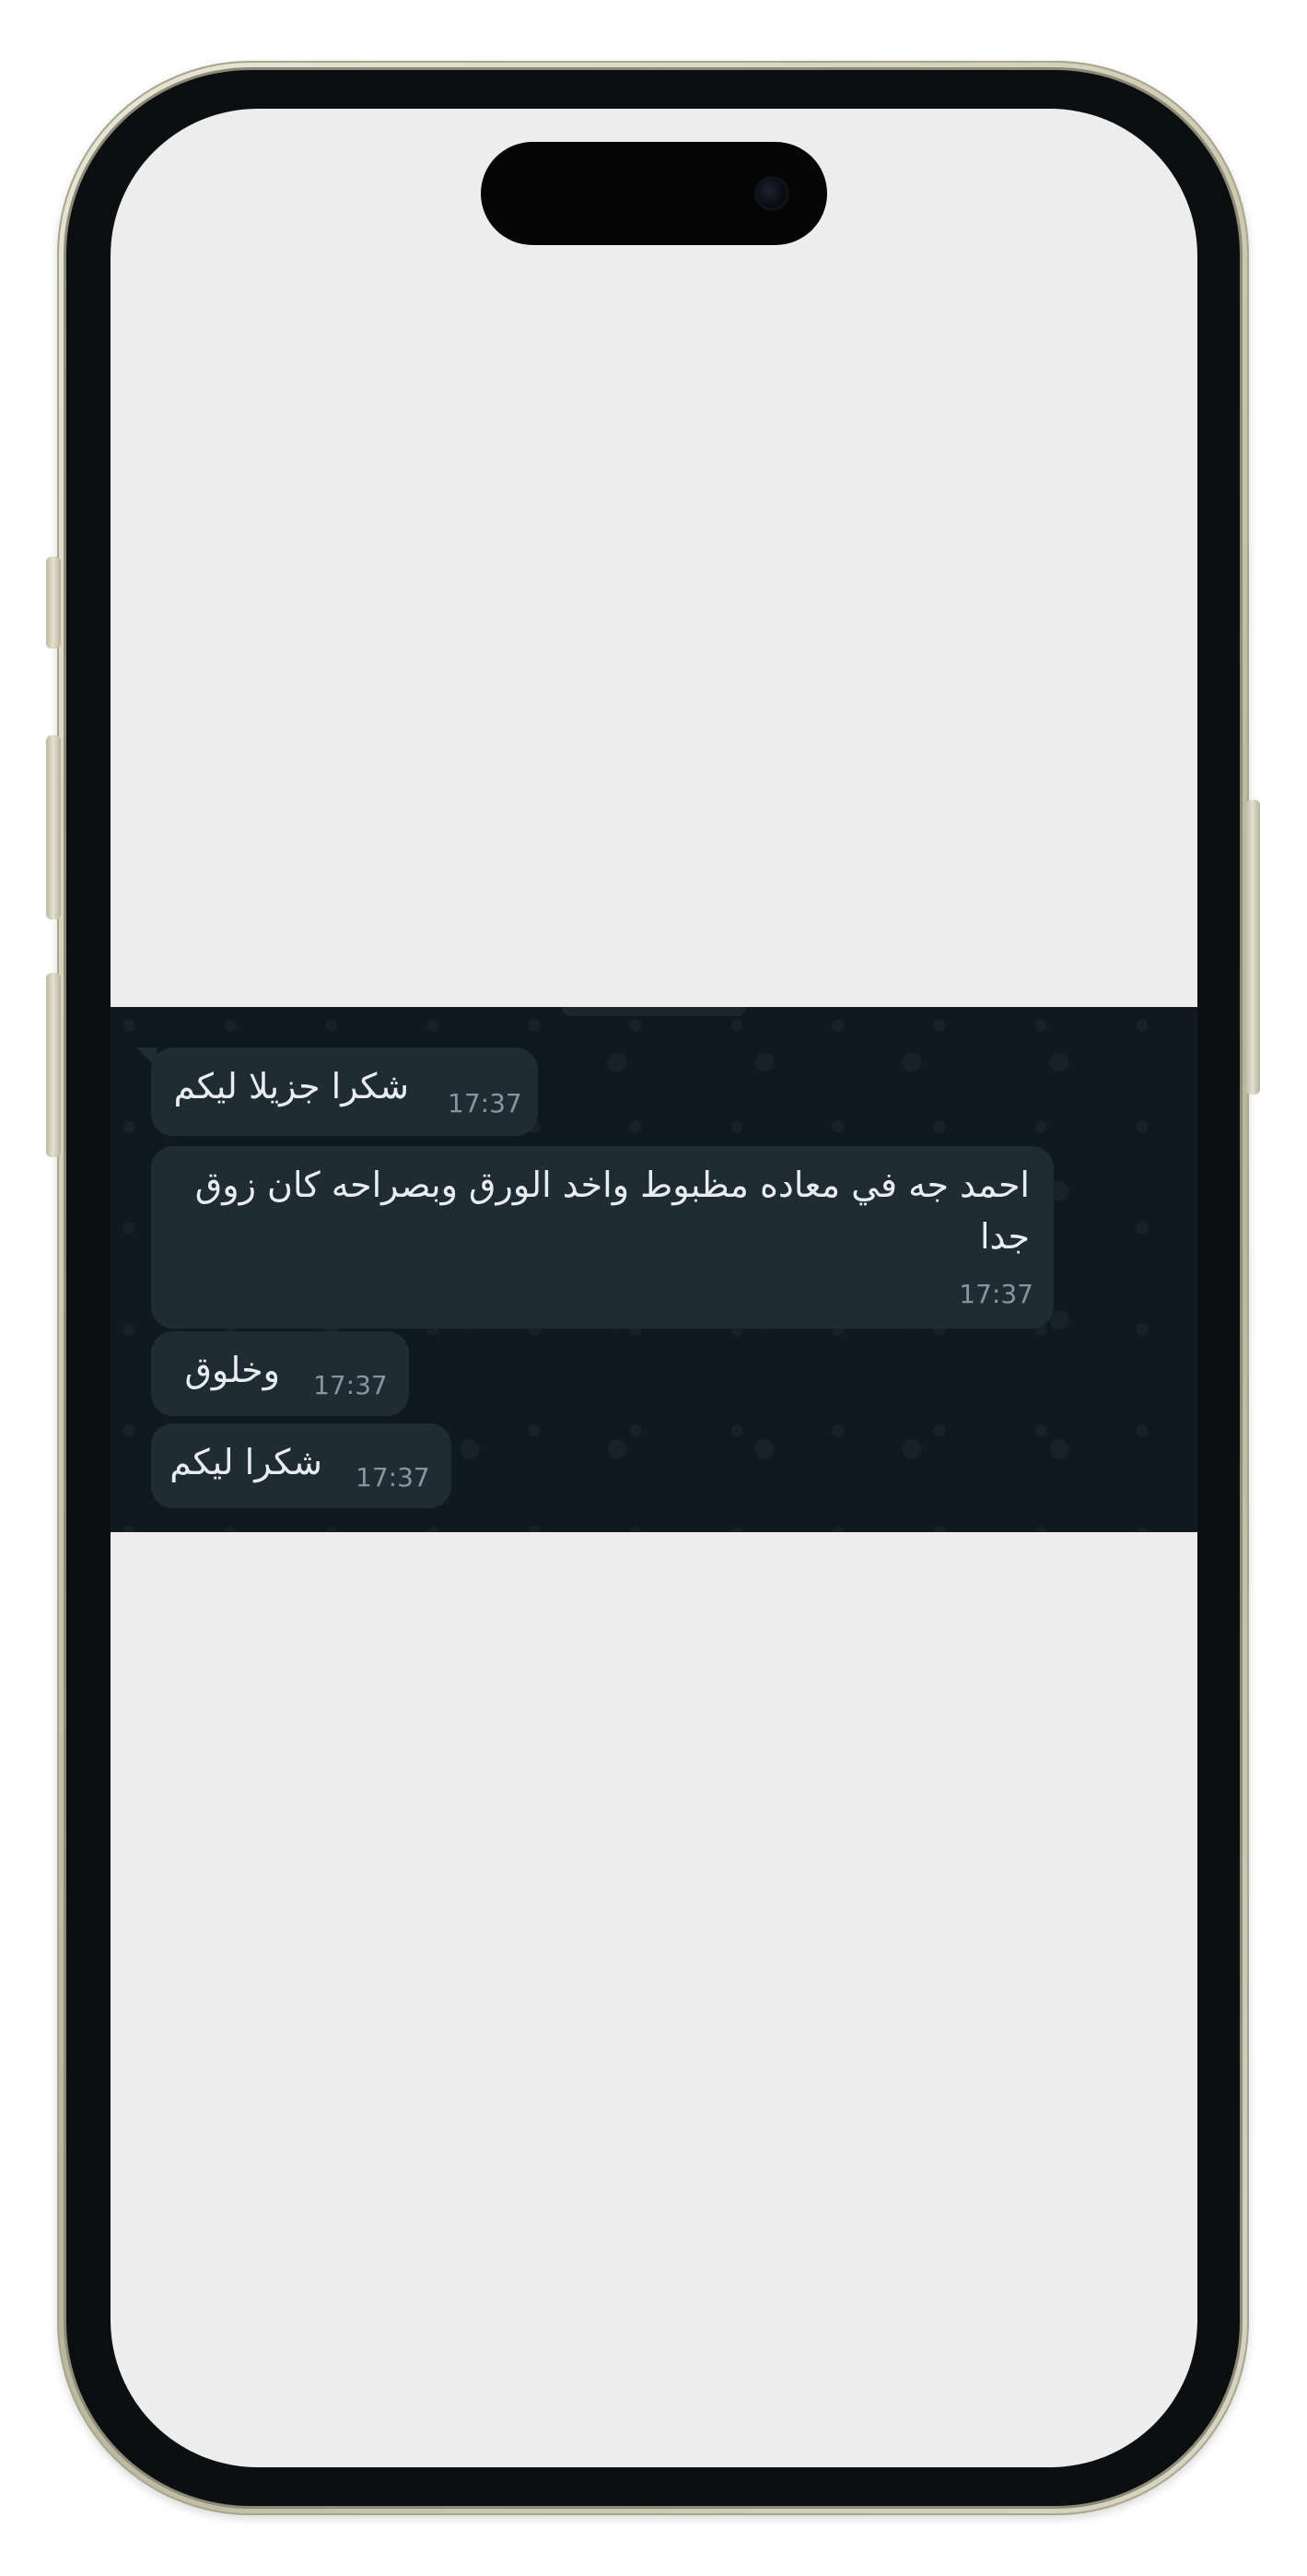 Image resolution: width=1307 pixels, height=2576 pixels. What do you see at coordinates (654, 193) in the screenshot?
I see `dynamic-island` at bounding box center [654, 193].